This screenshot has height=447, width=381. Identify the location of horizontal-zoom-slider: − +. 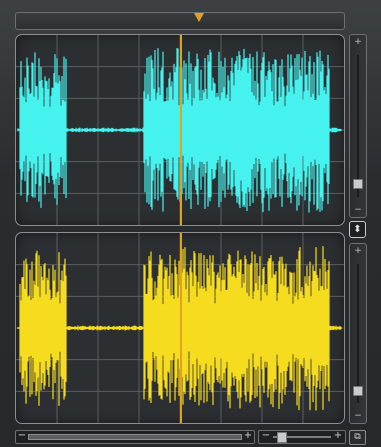
(302, 437).